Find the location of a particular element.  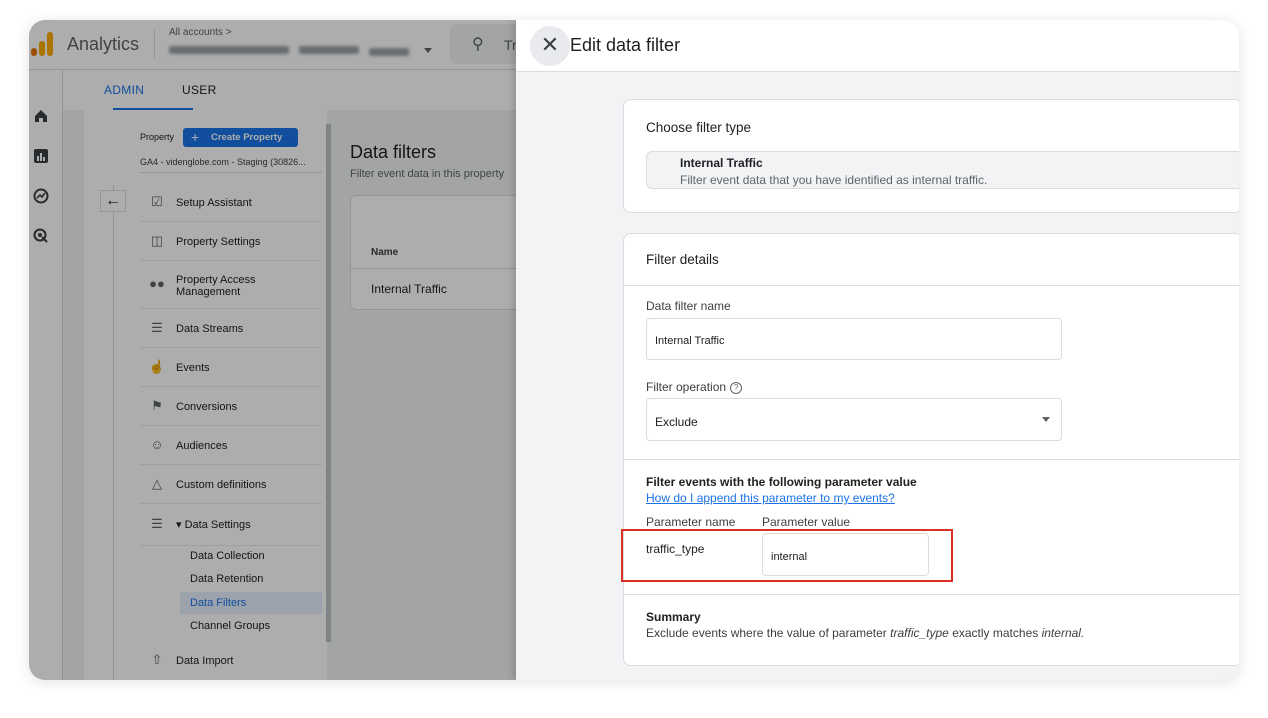

filter-operation-select: Exclude is located at coordinates (854, 419).